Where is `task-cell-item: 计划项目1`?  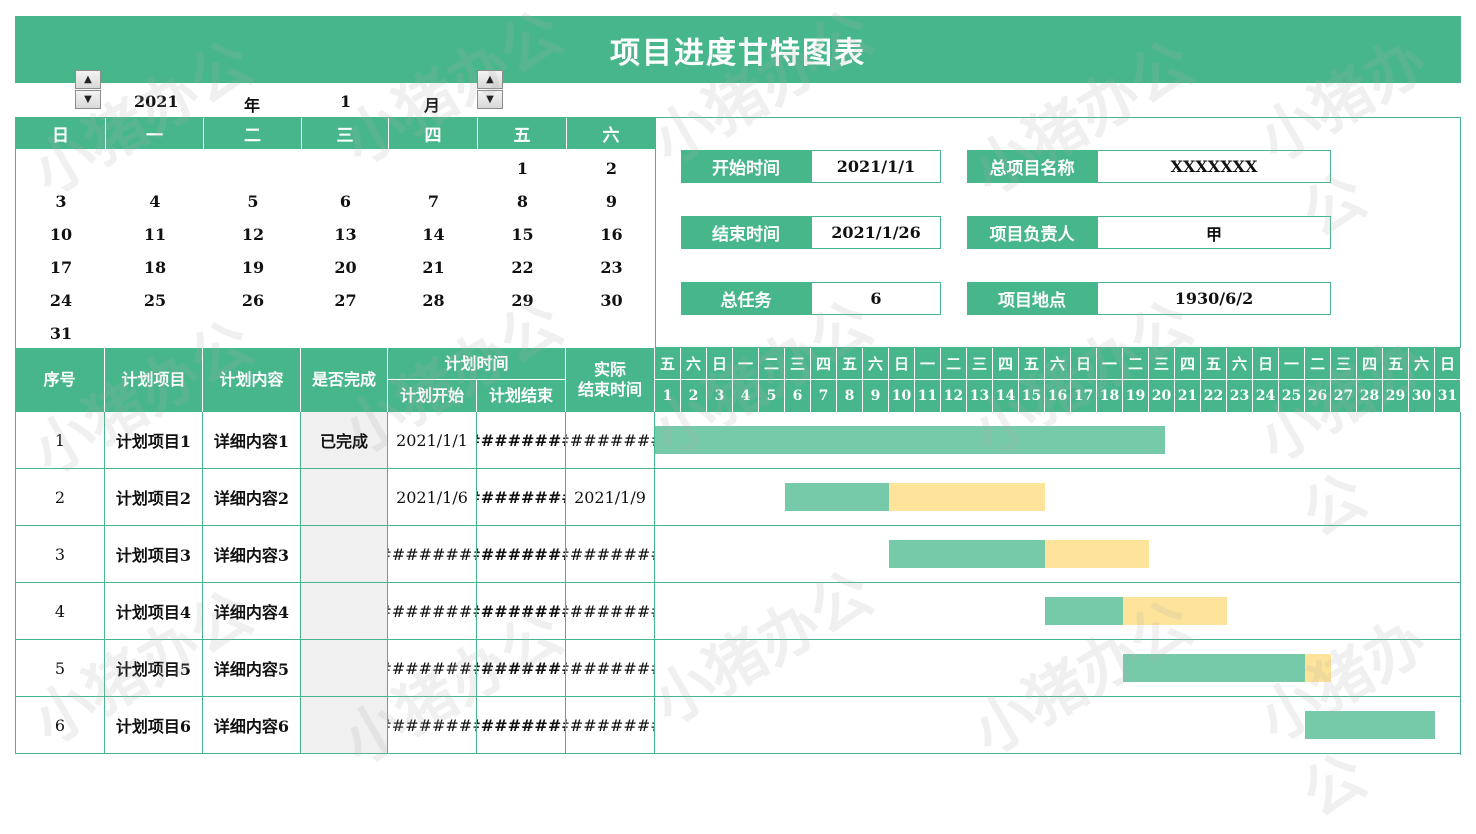 task-cell-item: 计划项目1 is located at coordinates (154, 440).